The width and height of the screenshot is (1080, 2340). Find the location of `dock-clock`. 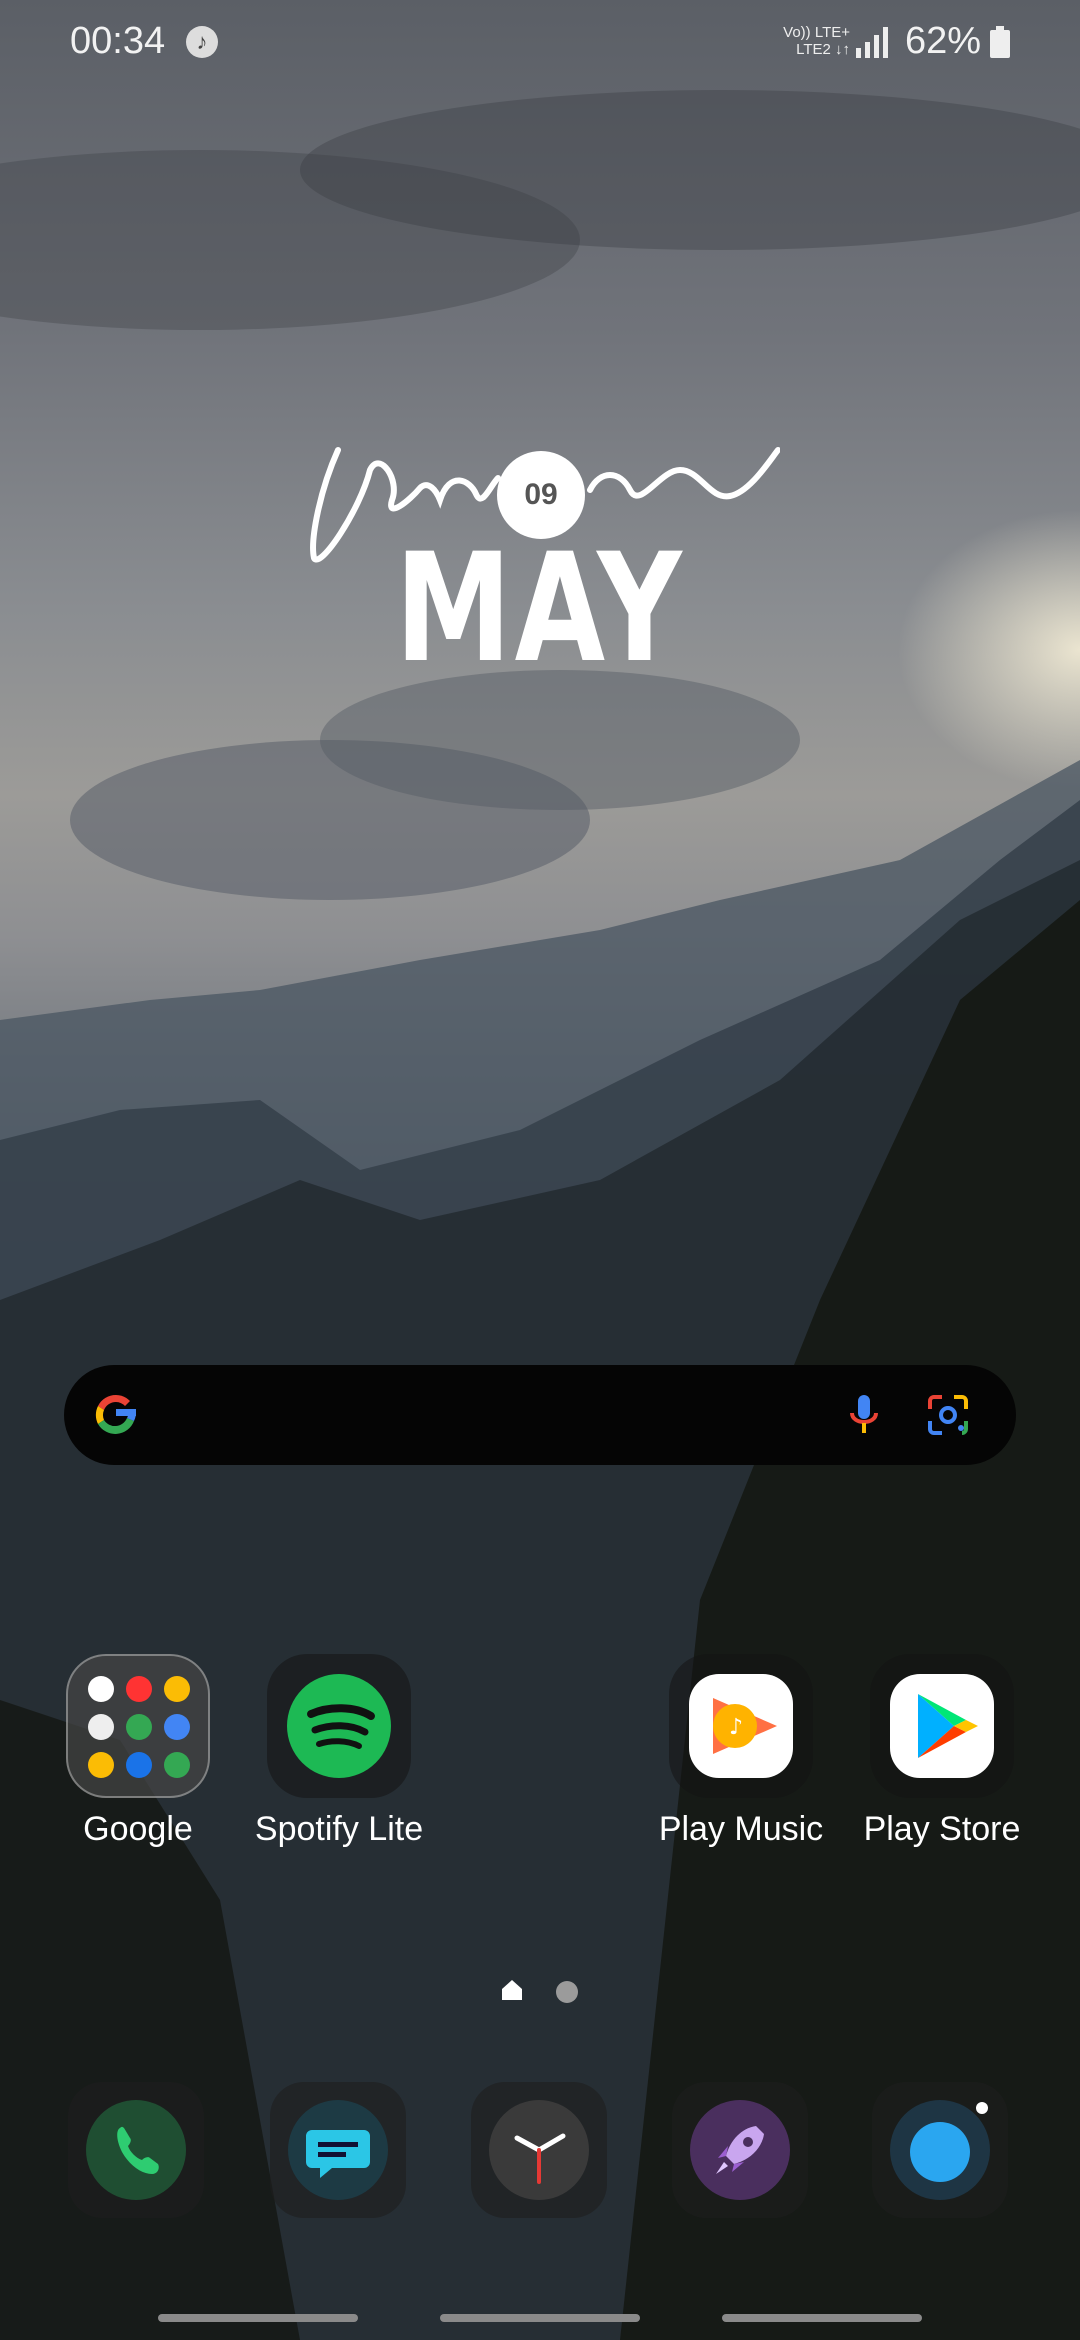

dock-clock is located at coordinates (539, 2150).